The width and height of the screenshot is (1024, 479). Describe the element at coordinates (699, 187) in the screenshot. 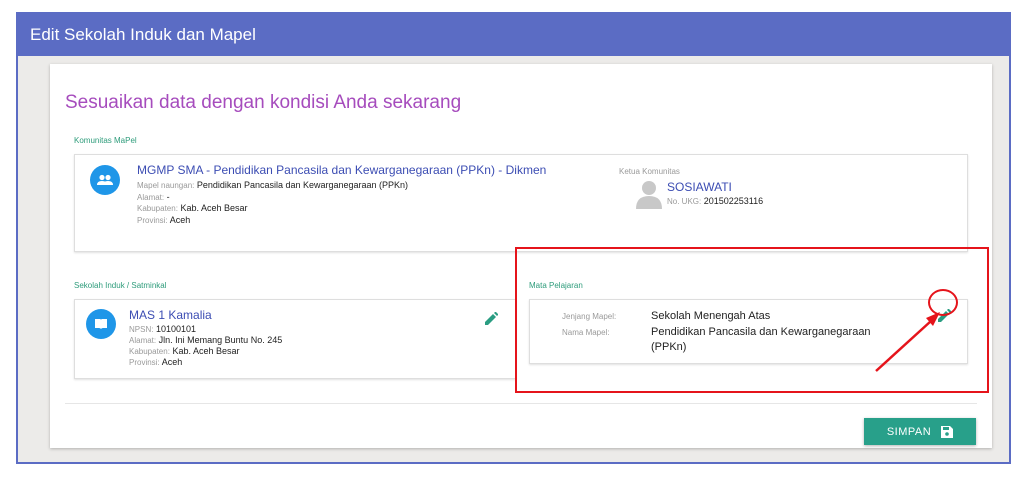

I see `ketua-name-link: SOSIAWATI` at that location.